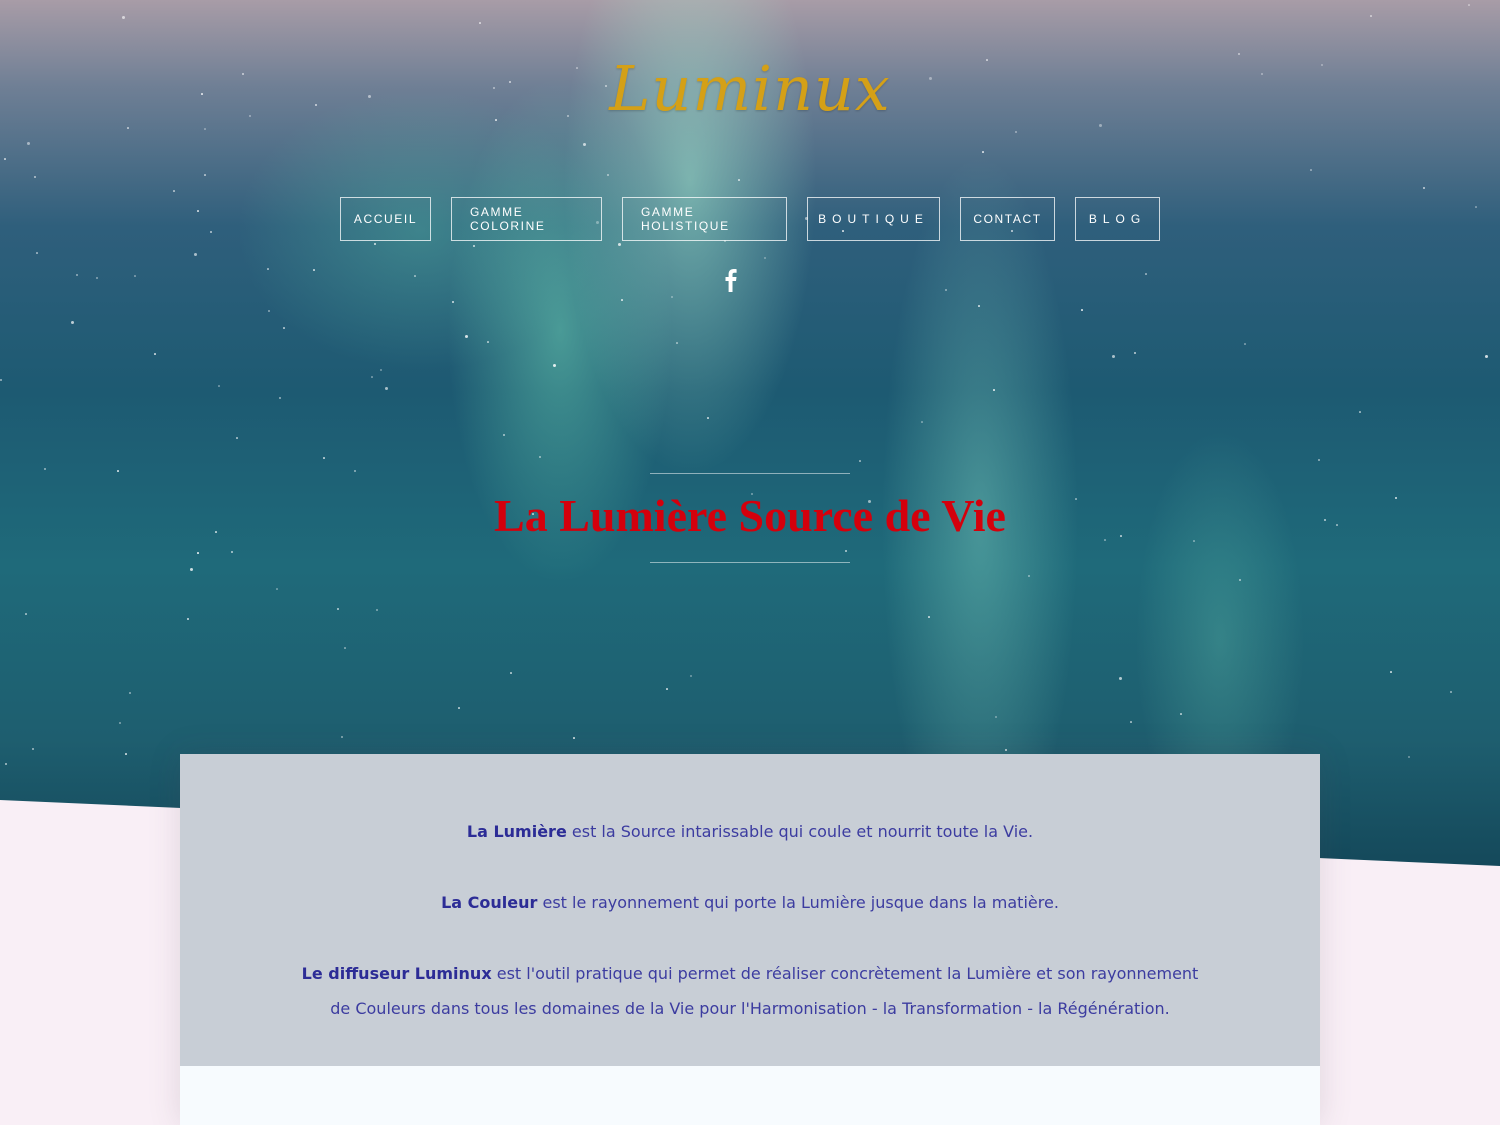 This screenshot has width=1500, height=1125. I want to click on logo-text: Luminux, so click(750, 88).